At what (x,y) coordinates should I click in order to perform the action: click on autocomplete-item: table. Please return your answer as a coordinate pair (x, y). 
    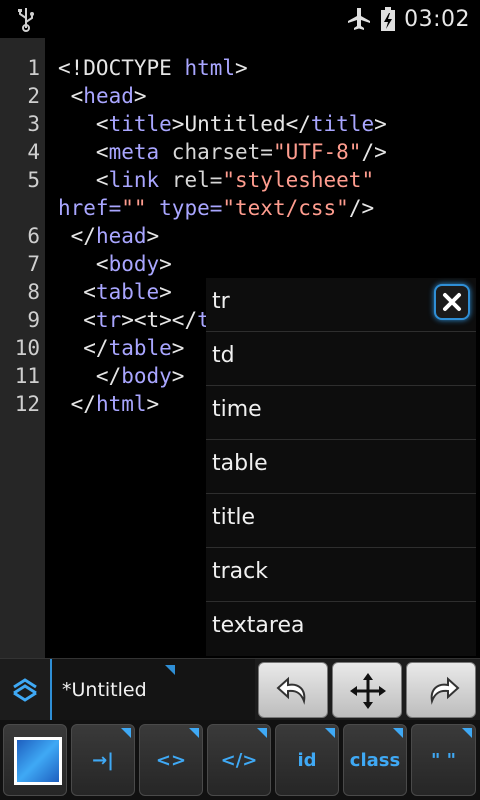
    Looking at the image, I should click on (341, 467).